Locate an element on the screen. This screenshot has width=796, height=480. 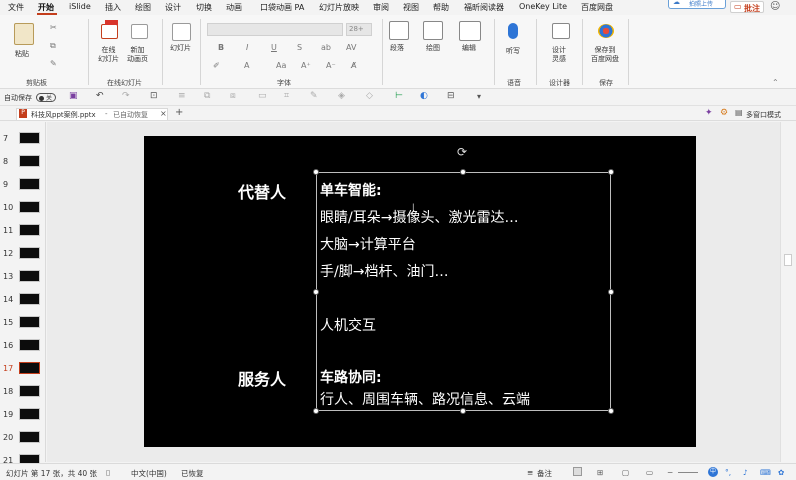
slide-thumbnail: 14 is located at coordinates (23, 299).